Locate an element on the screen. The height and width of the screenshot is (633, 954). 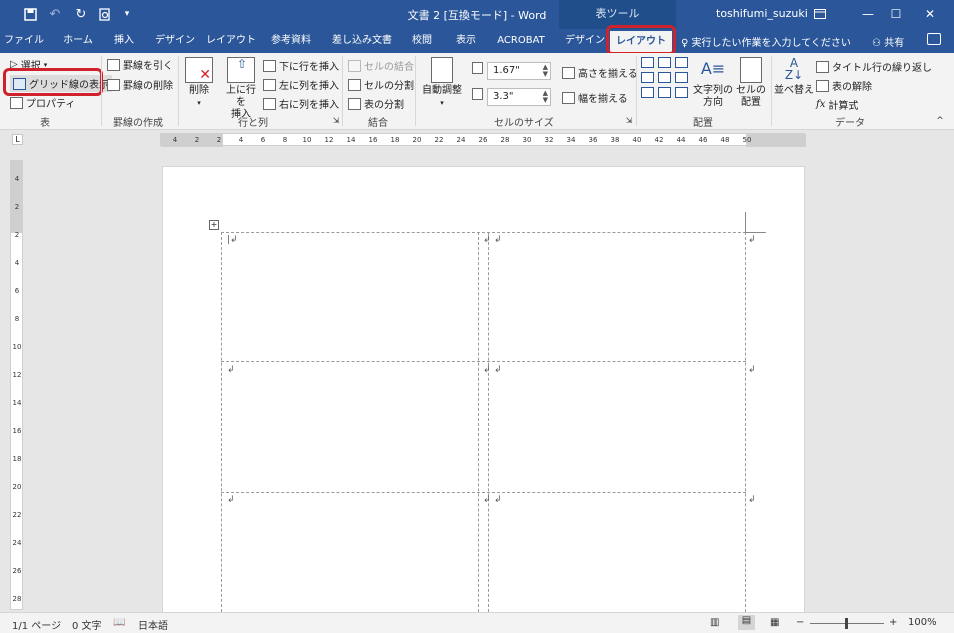
read-mode-icon: ▥ is located at coordinates (714, 622).